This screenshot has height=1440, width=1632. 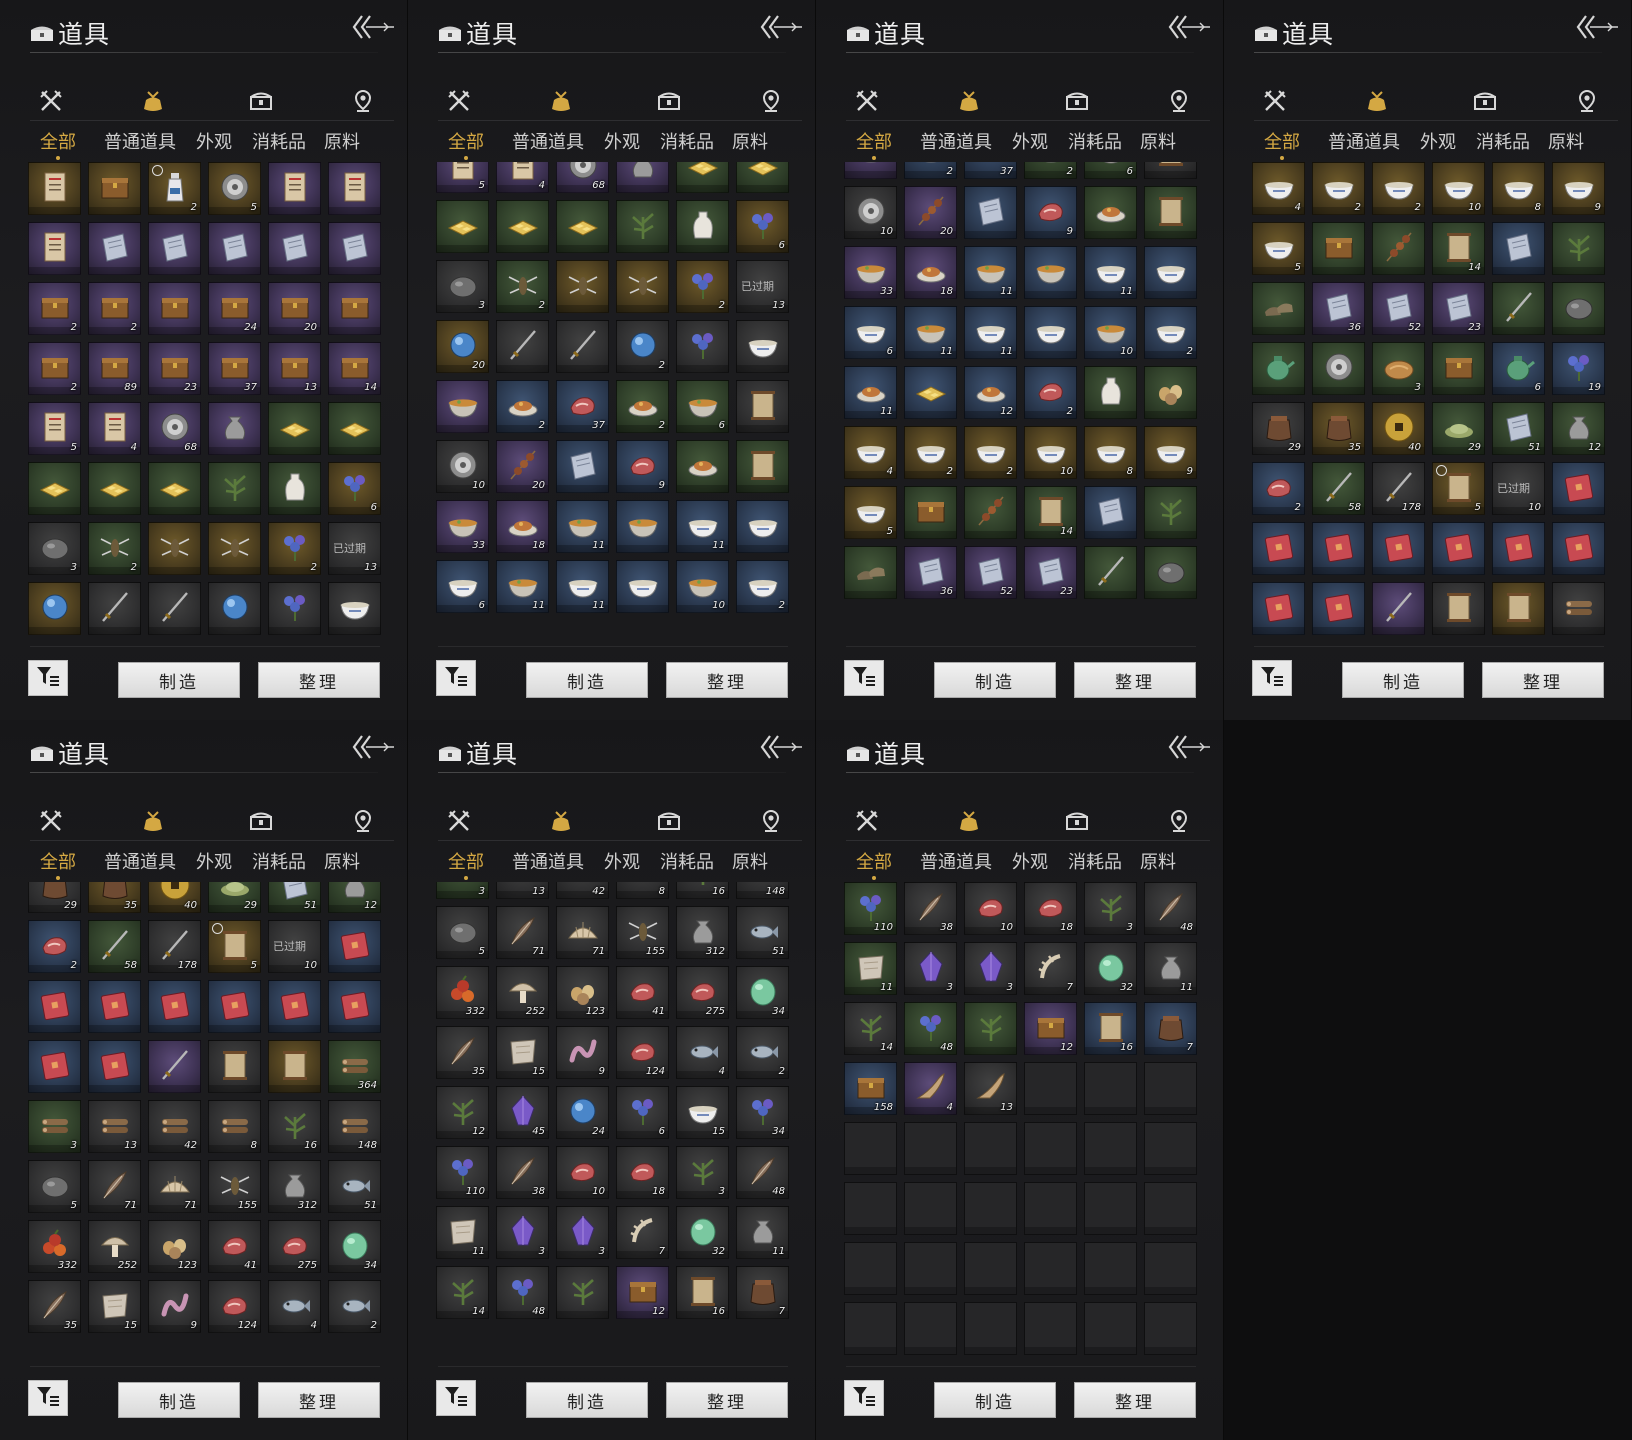 I want to click on inventory-slot: 16, so click(x=702, y=1292).